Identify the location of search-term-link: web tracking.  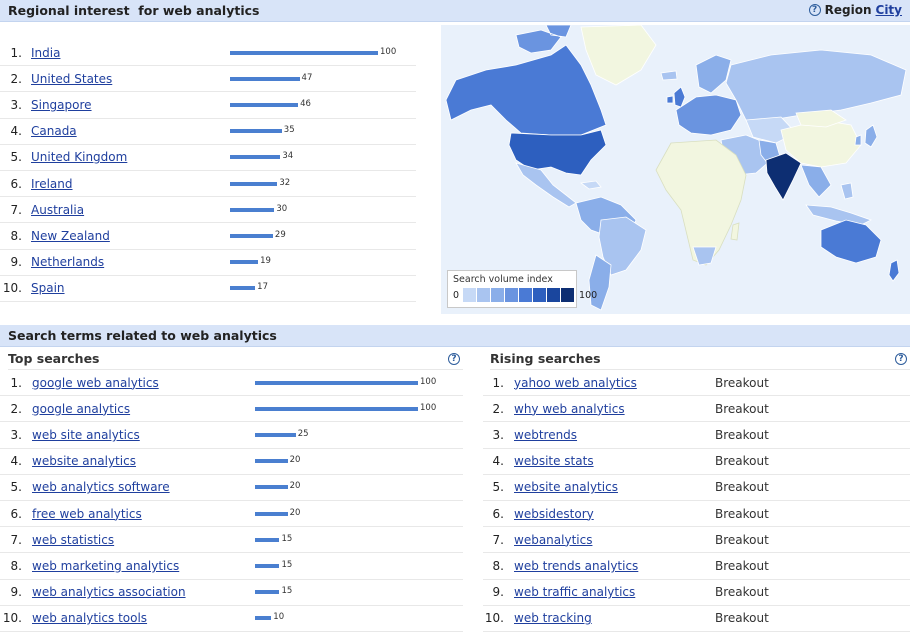
(553, 618).